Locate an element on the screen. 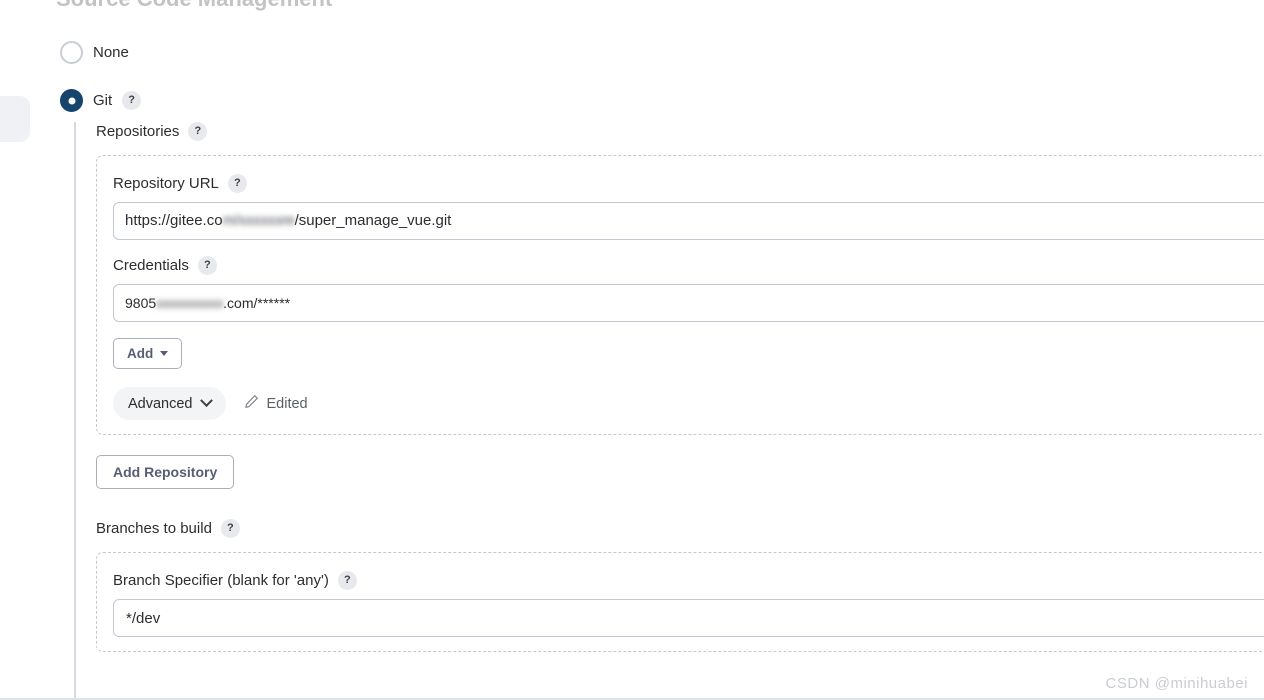 This screenshot has height=700, width=1264. scm-option-git: Git ? is located at coordinates (101, 100).